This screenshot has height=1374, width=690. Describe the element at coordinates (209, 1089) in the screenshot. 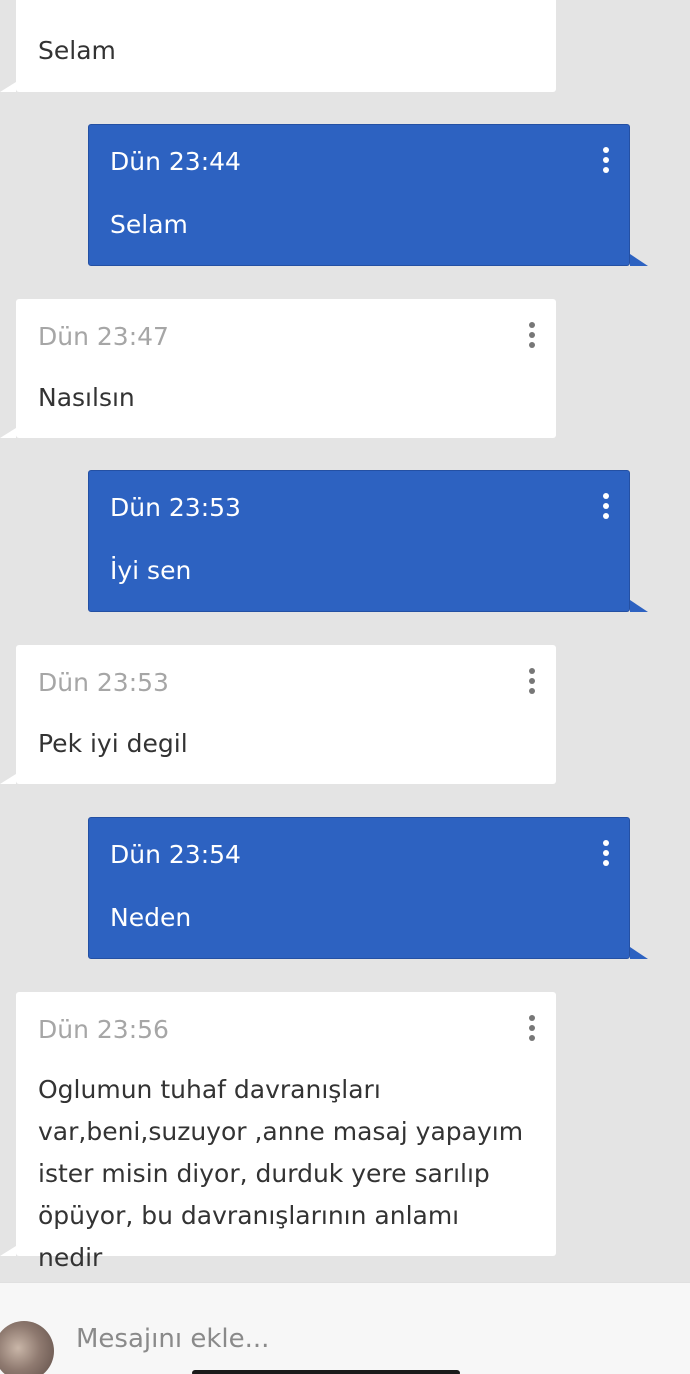

I see `message-text-line: Oglumun tuhaf davranışları` at that location.